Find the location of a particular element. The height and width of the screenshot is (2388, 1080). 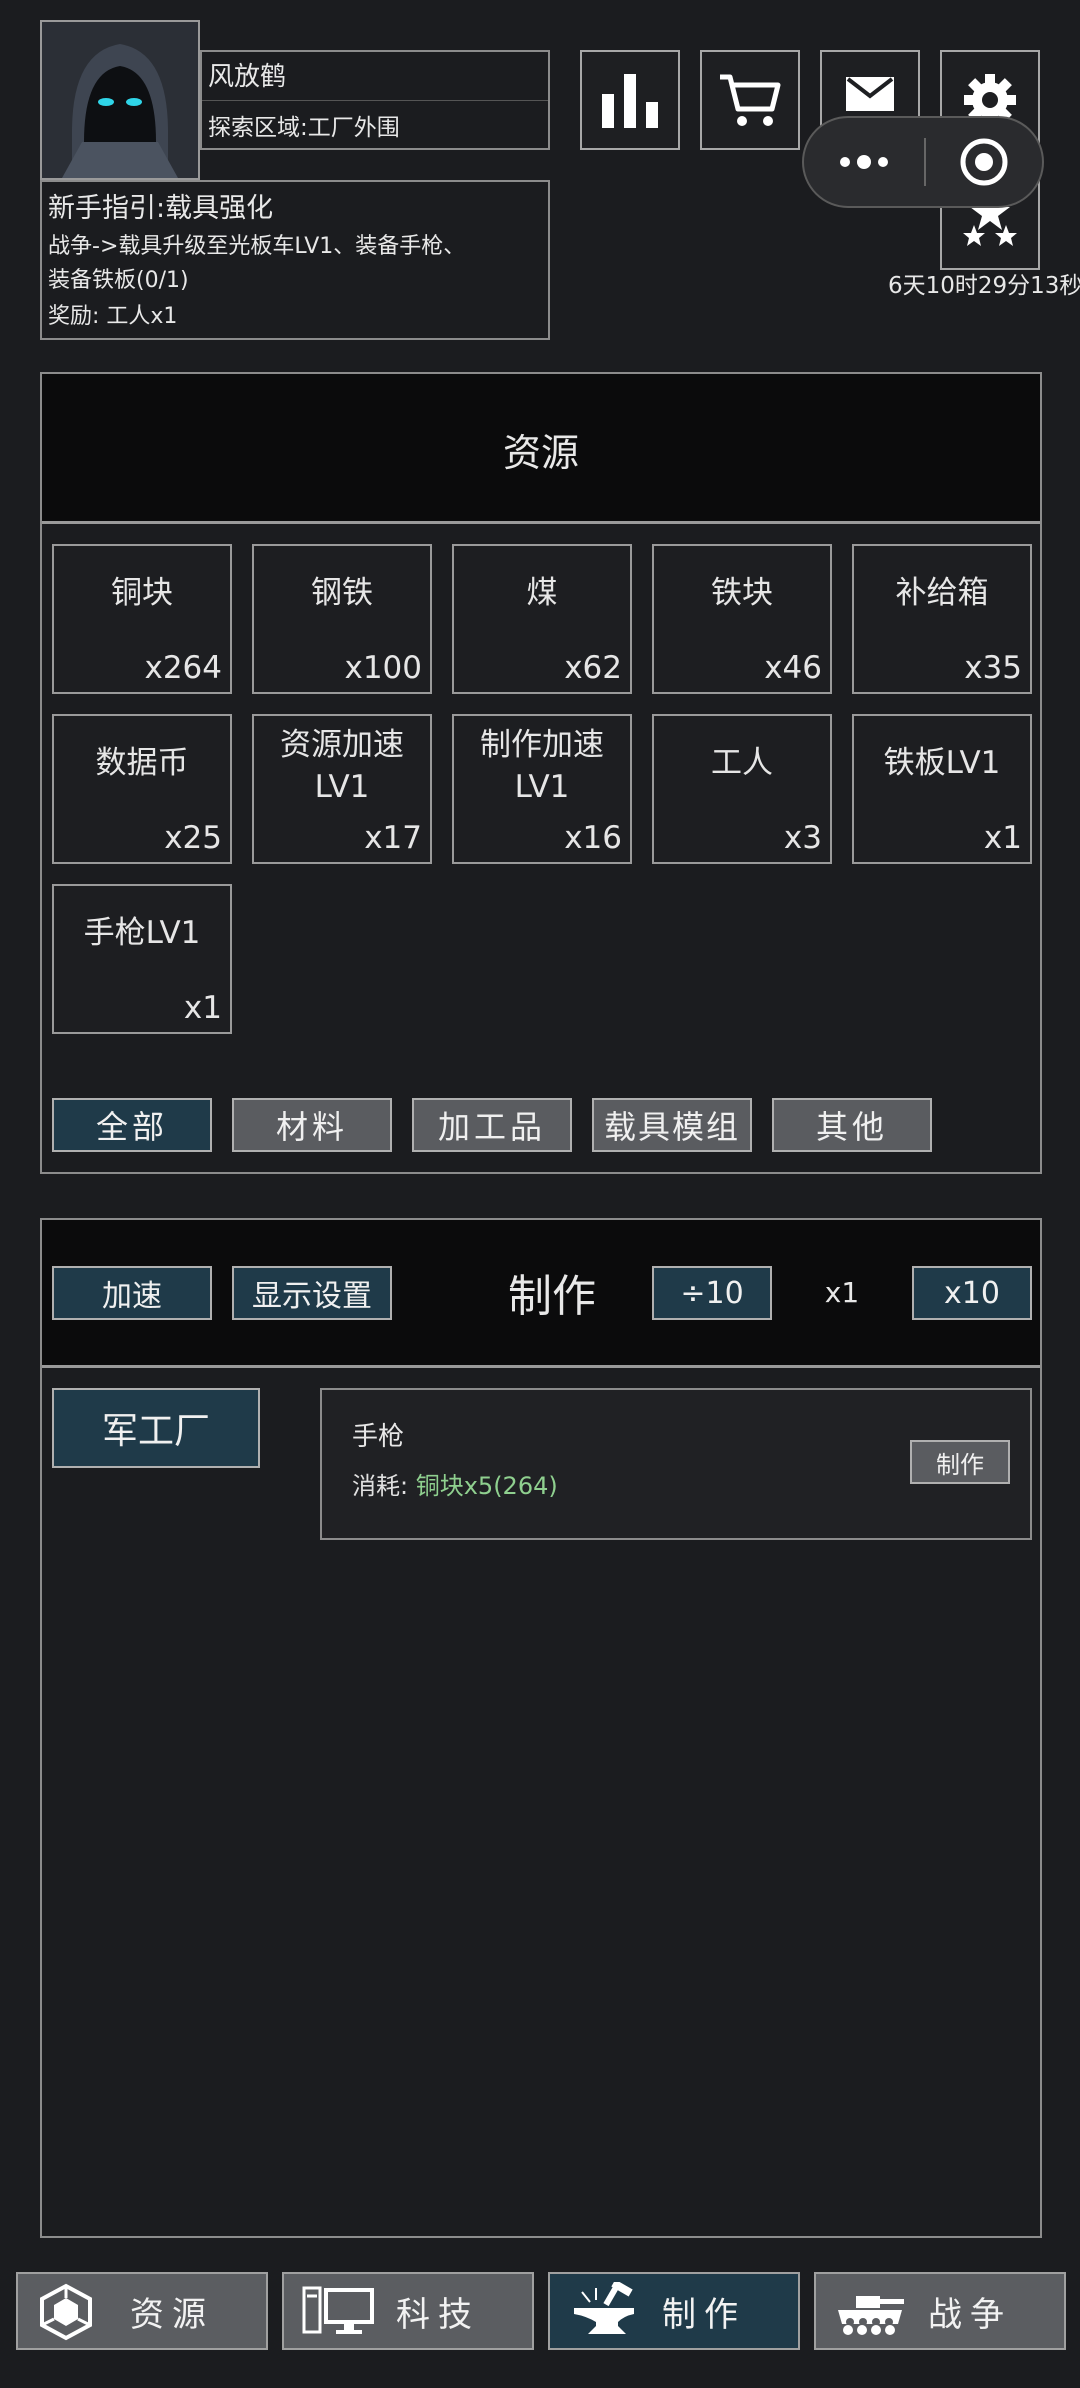

divide-ten-button: ÷10 is located at coordinates (712, 1293).